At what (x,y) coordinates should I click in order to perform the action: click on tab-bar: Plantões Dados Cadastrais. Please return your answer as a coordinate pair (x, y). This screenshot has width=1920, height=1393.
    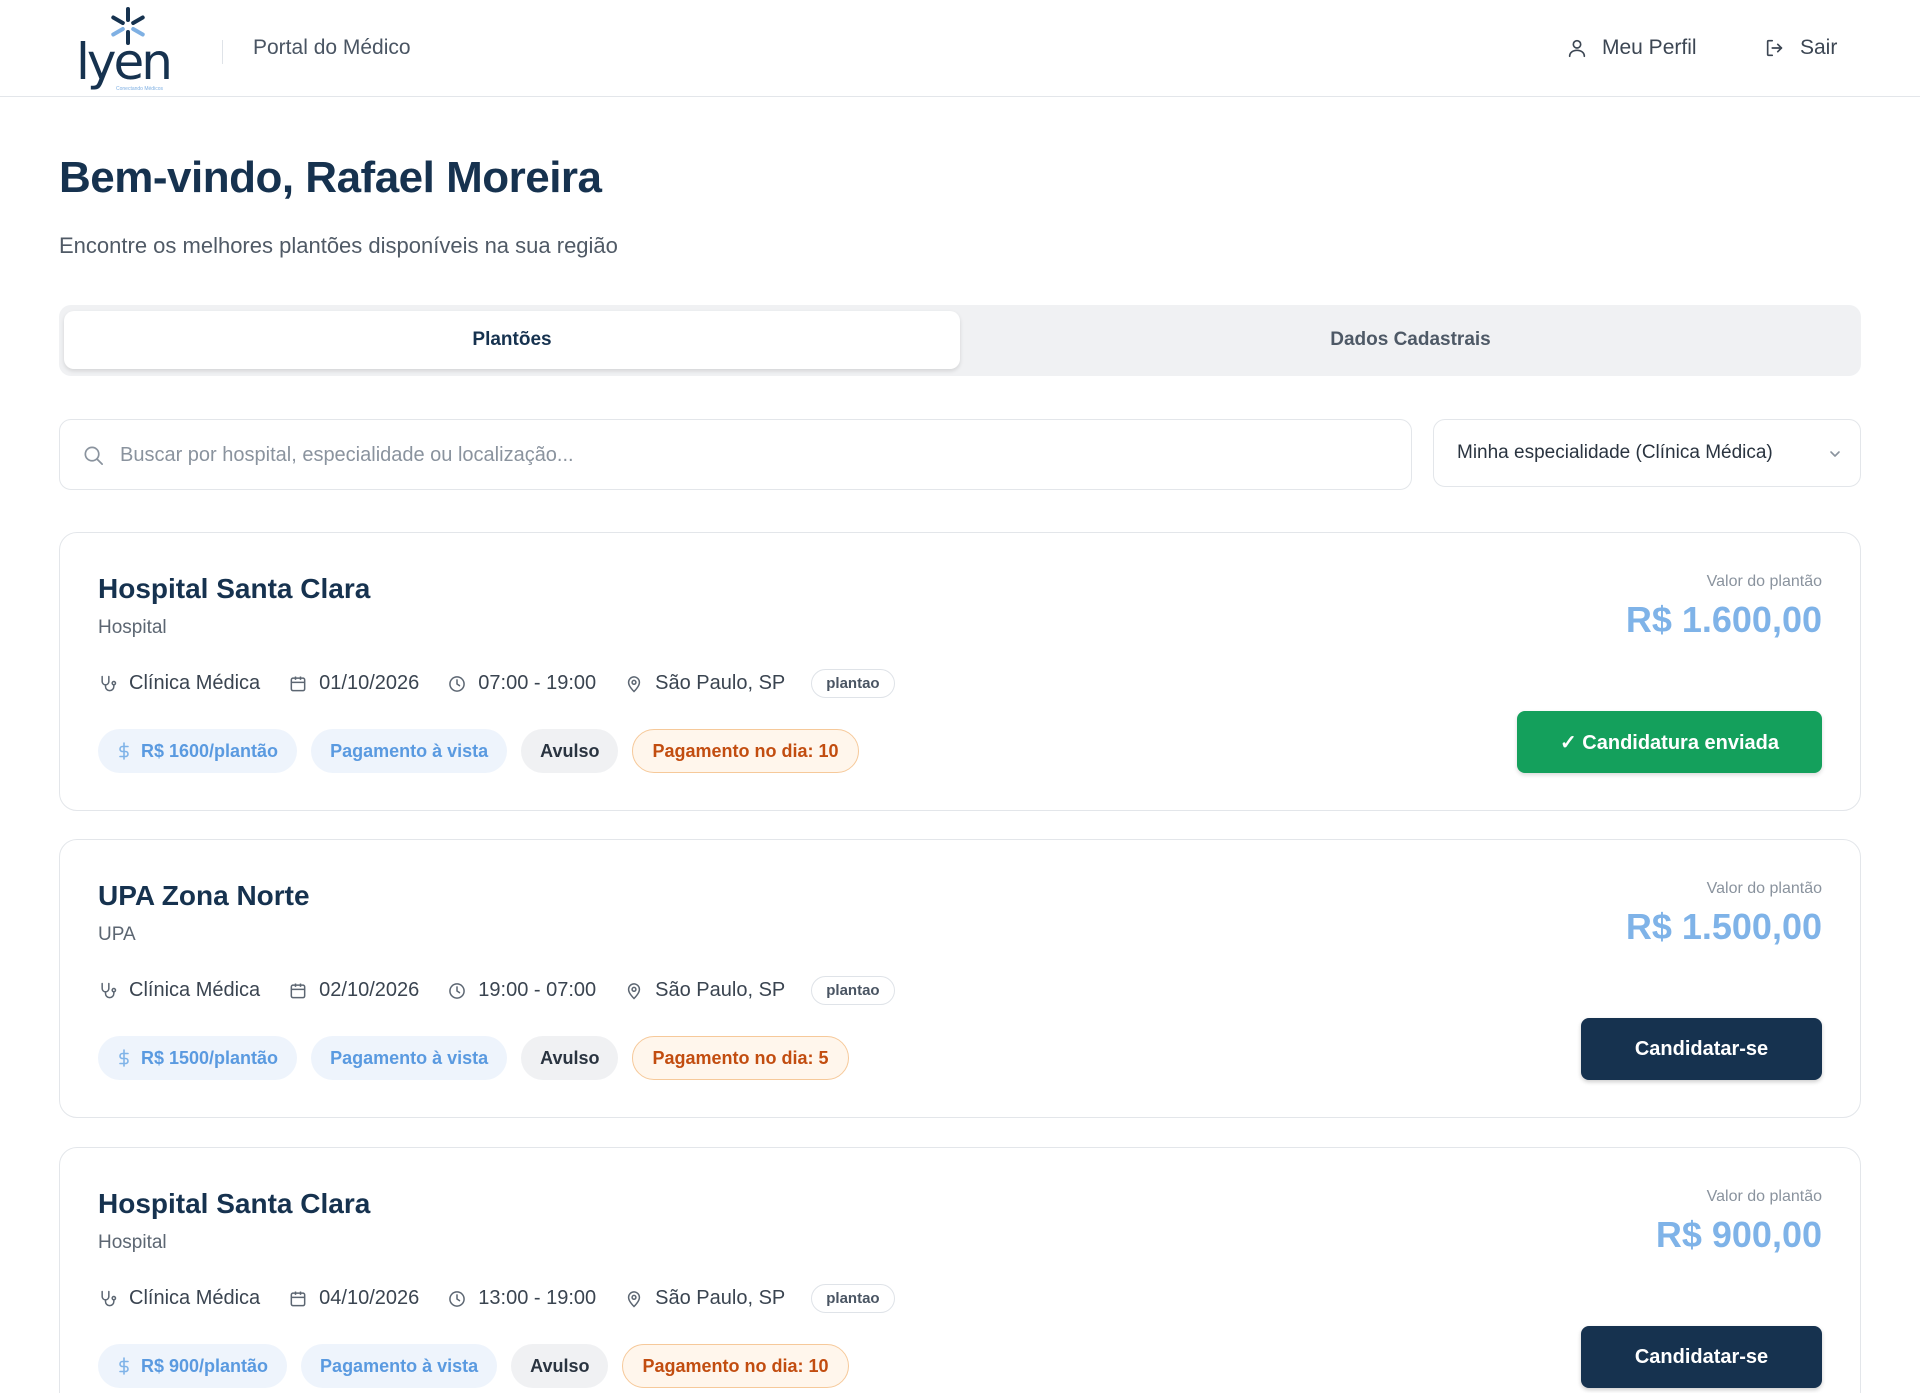
    Looking at the image, I should click on (960, 340).